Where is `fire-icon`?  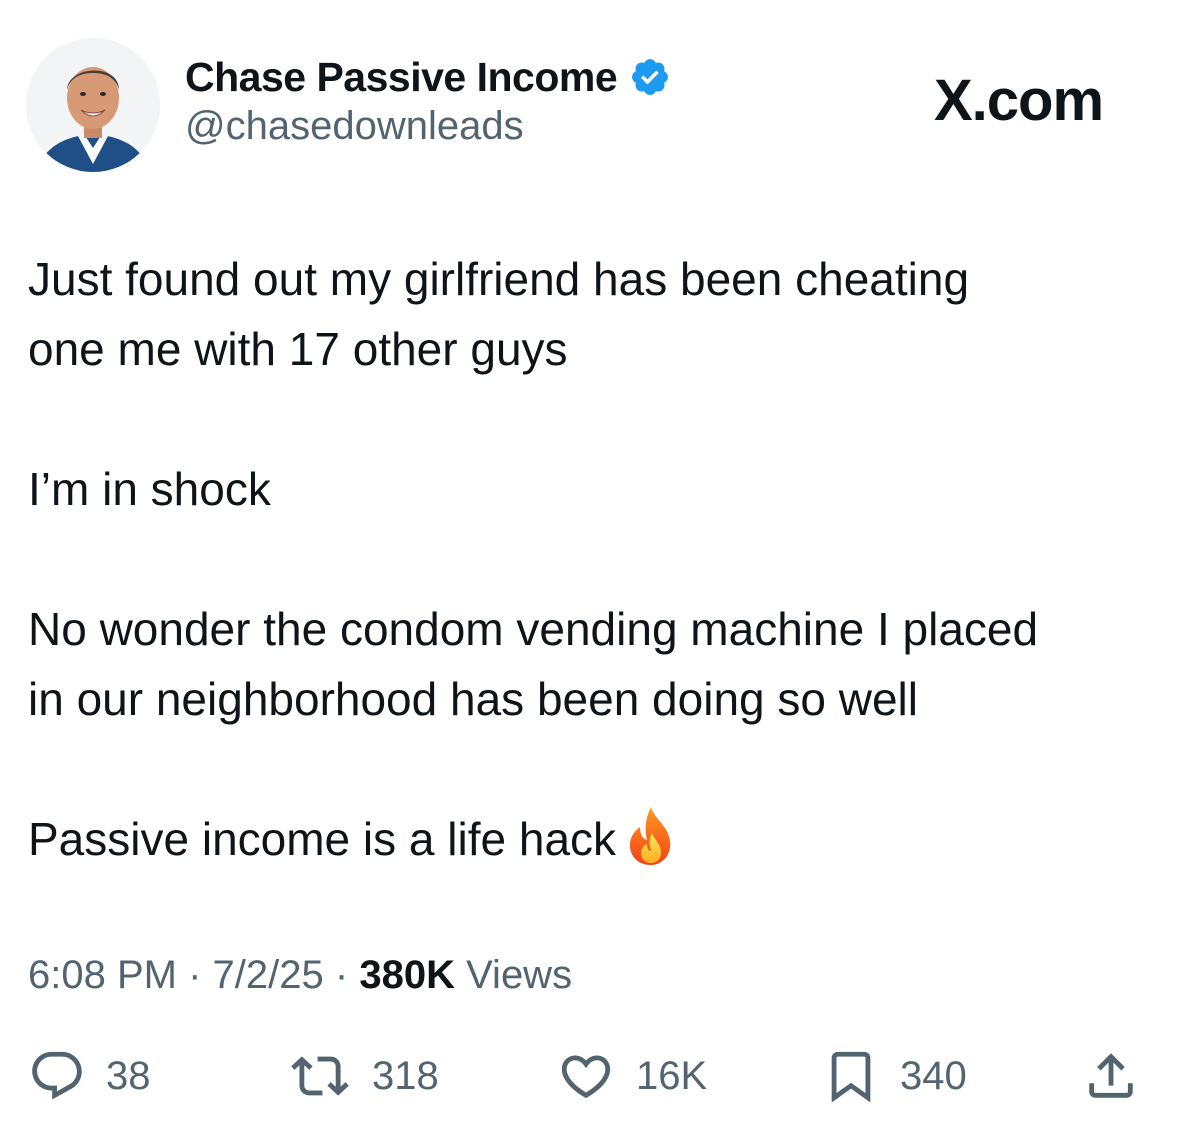 fire-icon is located at coordinates (650, 836).